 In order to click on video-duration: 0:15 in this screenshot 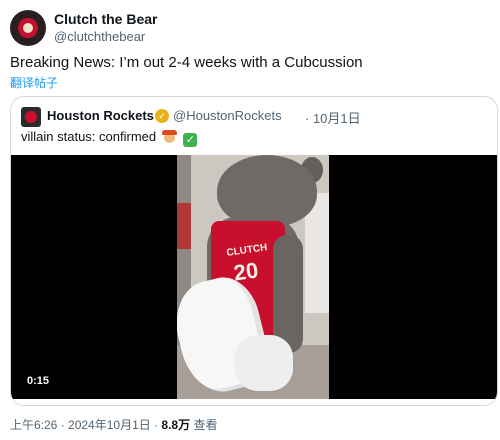, I will do `click(38, 381)`.